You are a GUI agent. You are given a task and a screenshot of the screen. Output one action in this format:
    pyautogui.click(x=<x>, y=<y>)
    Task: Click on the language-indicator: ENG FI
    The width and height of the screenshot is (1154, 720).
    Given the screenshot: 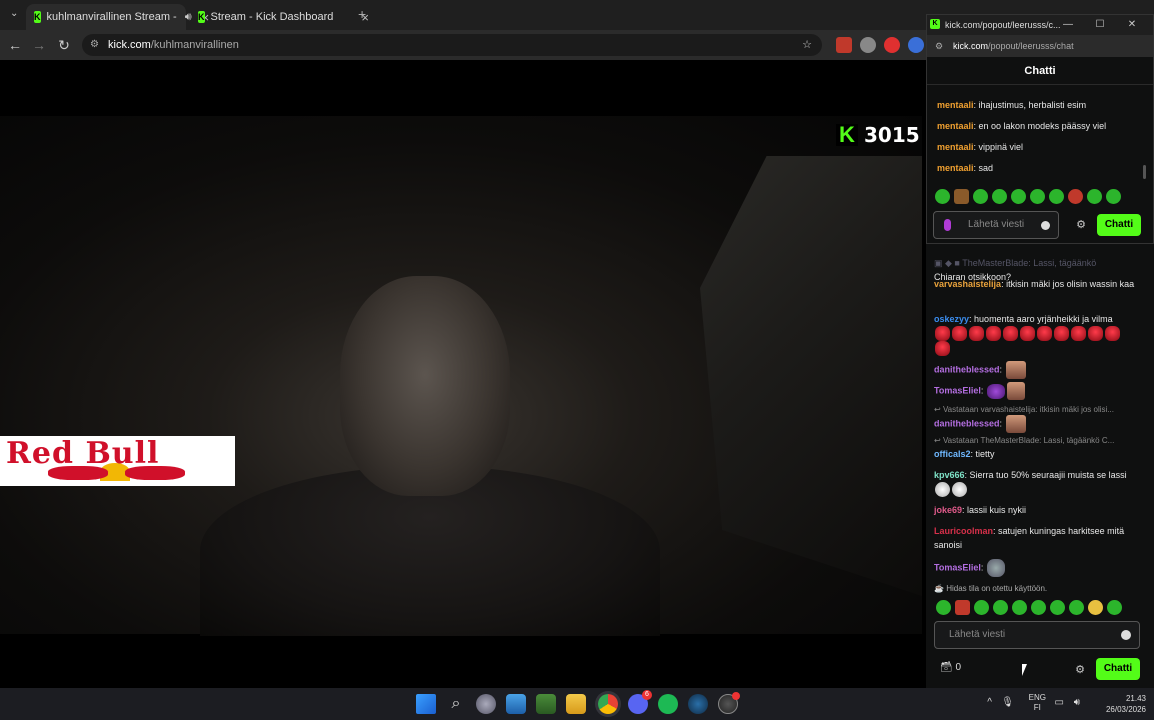 What is the action you would take?
    pyautogui.click(x=1037, y=703)
    